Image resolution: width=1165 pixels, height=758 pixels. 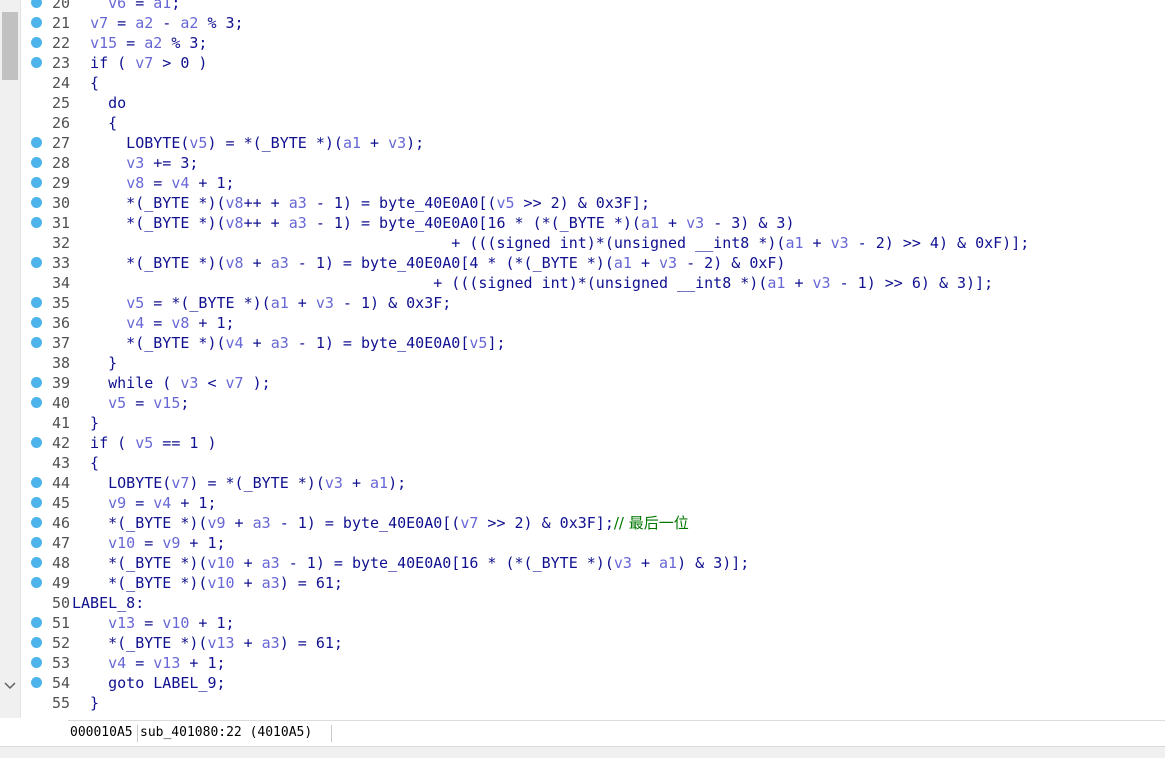 I want to click on code-line: goto LABEL_9;, so click(x=148, y=683).